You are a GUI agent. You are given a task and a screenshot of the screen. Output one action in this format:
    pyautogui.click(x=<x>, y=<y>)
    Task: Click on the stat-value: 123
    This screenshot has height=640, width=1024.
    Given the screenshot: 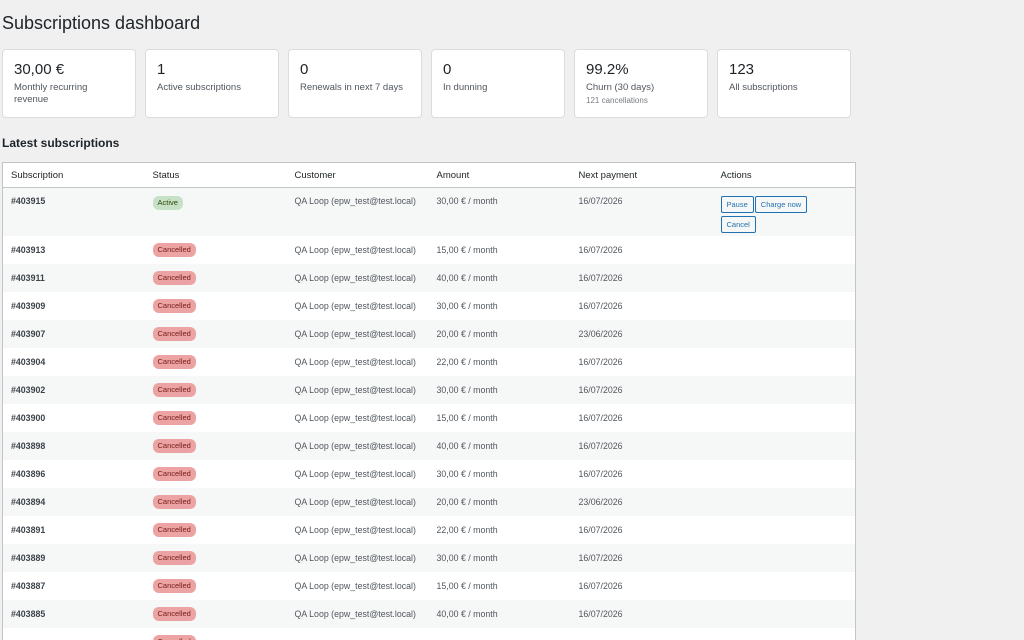 What is the action you would take?
    pyautogui.click(x=742, y=69)
    